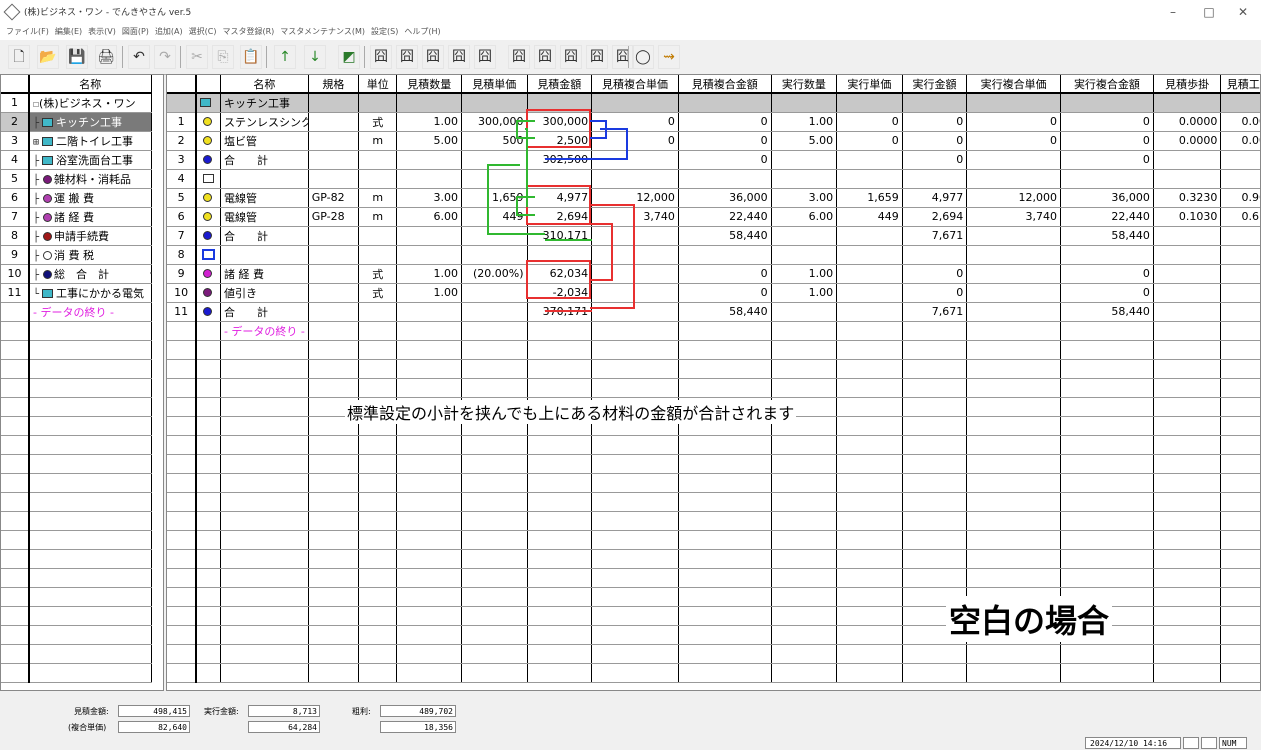 The width and height of the screenshot is (1261, 750). What do you see at coordinates (1107, 255) in the screenshot?
I see `cell-ecamount` at bounding box center [1107, 255].